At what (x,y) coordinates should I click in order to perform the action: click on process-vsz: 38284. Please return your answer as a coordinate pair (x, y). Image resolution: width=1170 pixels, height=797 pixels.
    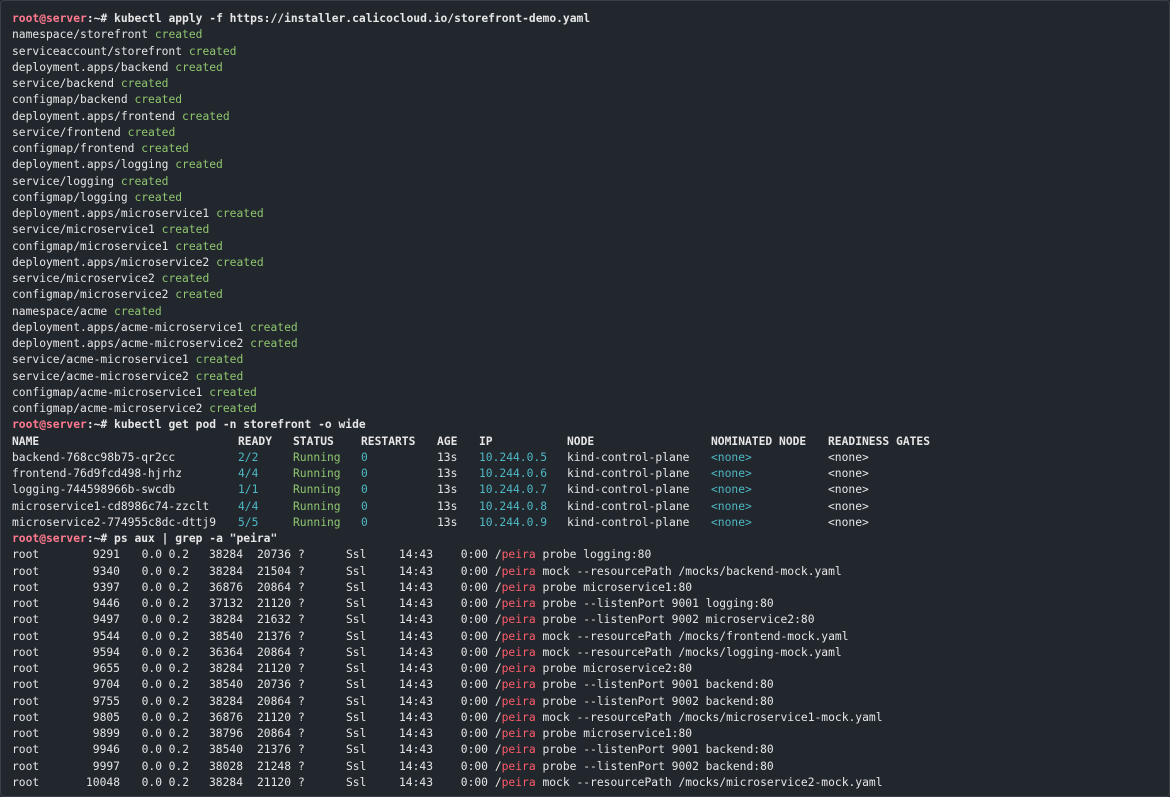
    Looking at the image, I should click on (225, 555).